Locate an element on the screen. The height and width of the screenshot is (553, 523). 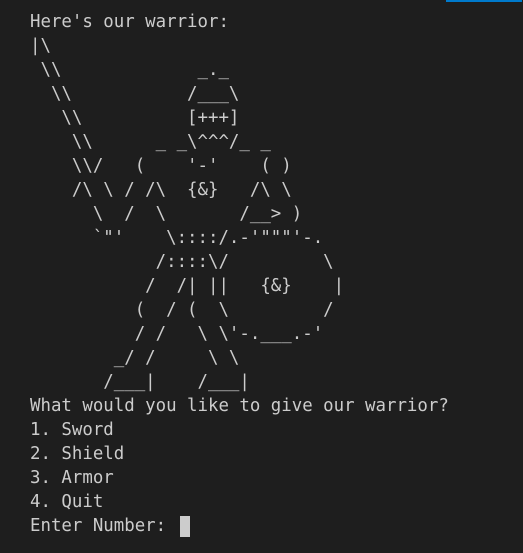
input-prompt-label: Enter Number: is located at coordinates (103, 526).